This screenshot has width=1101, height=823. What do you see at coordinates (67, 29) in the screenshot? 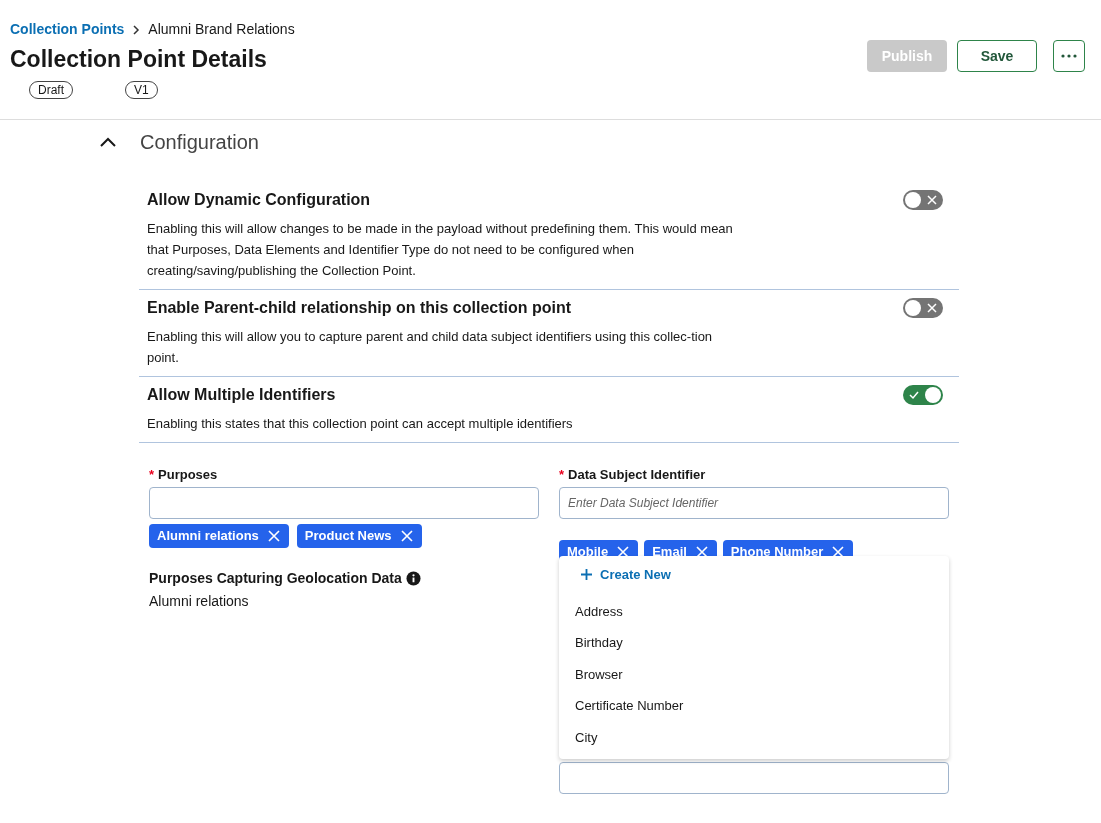
I see `breadcrumb-link: Collection Points` at bounding box center [67, 29].